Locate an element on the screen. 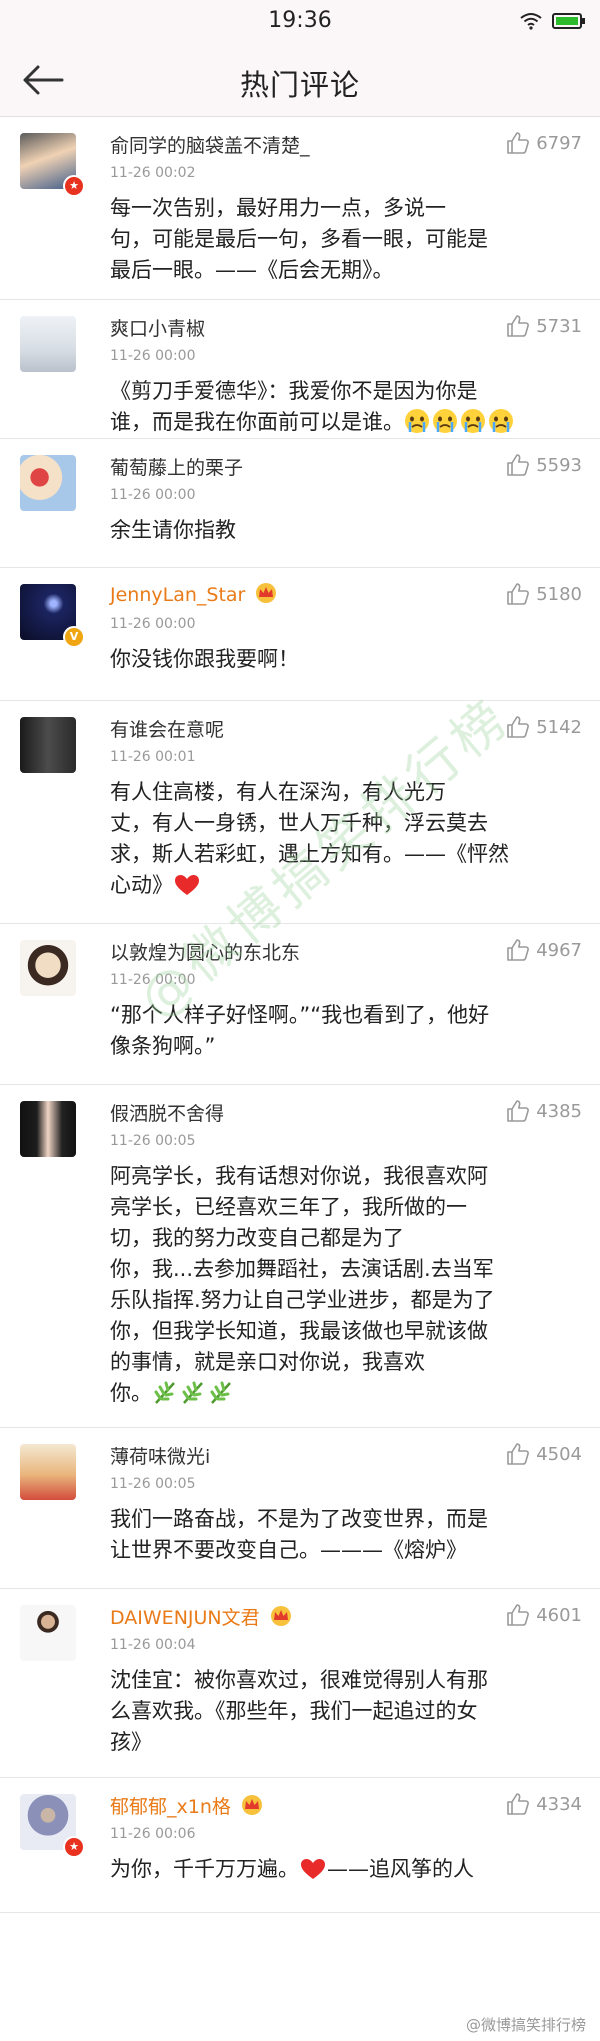 This screenshot has height=2041, width=600. comment-text: 余生请你指教 is located at coordinates (173, 530).